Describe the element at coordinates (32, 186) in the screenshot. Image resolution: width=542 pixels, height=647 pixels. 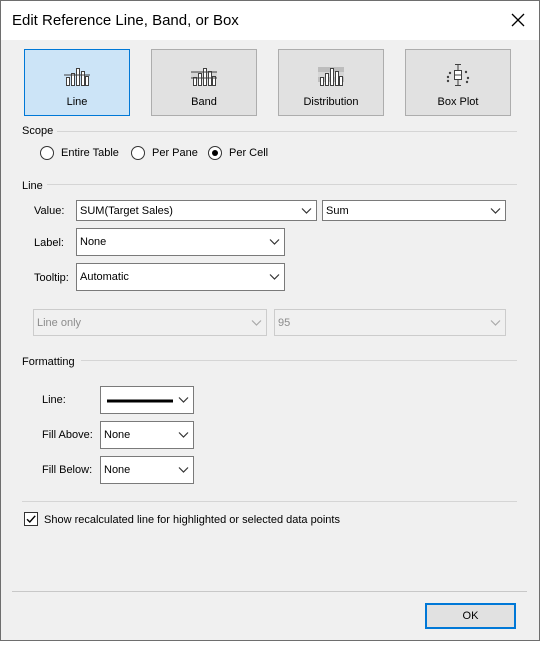
I see `line-group-label: Line` at that location.